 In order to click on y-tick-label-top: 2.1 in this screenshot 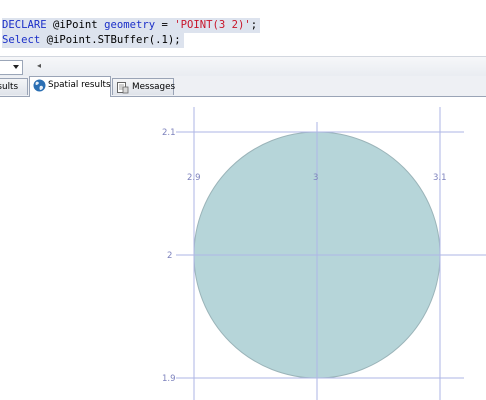, I will do `click(169, 133)`.